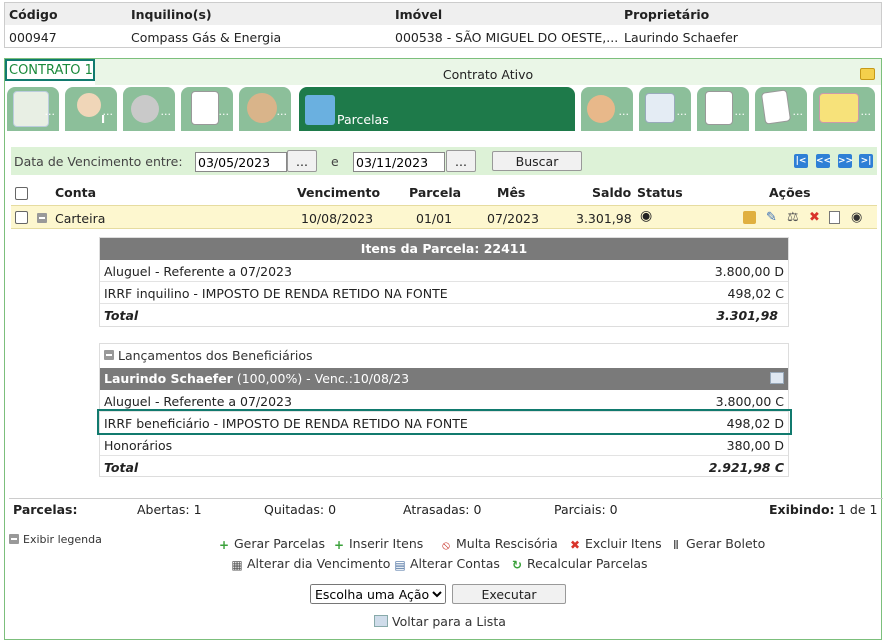  I want to click on col-conta: Conta, so click(76, 192).